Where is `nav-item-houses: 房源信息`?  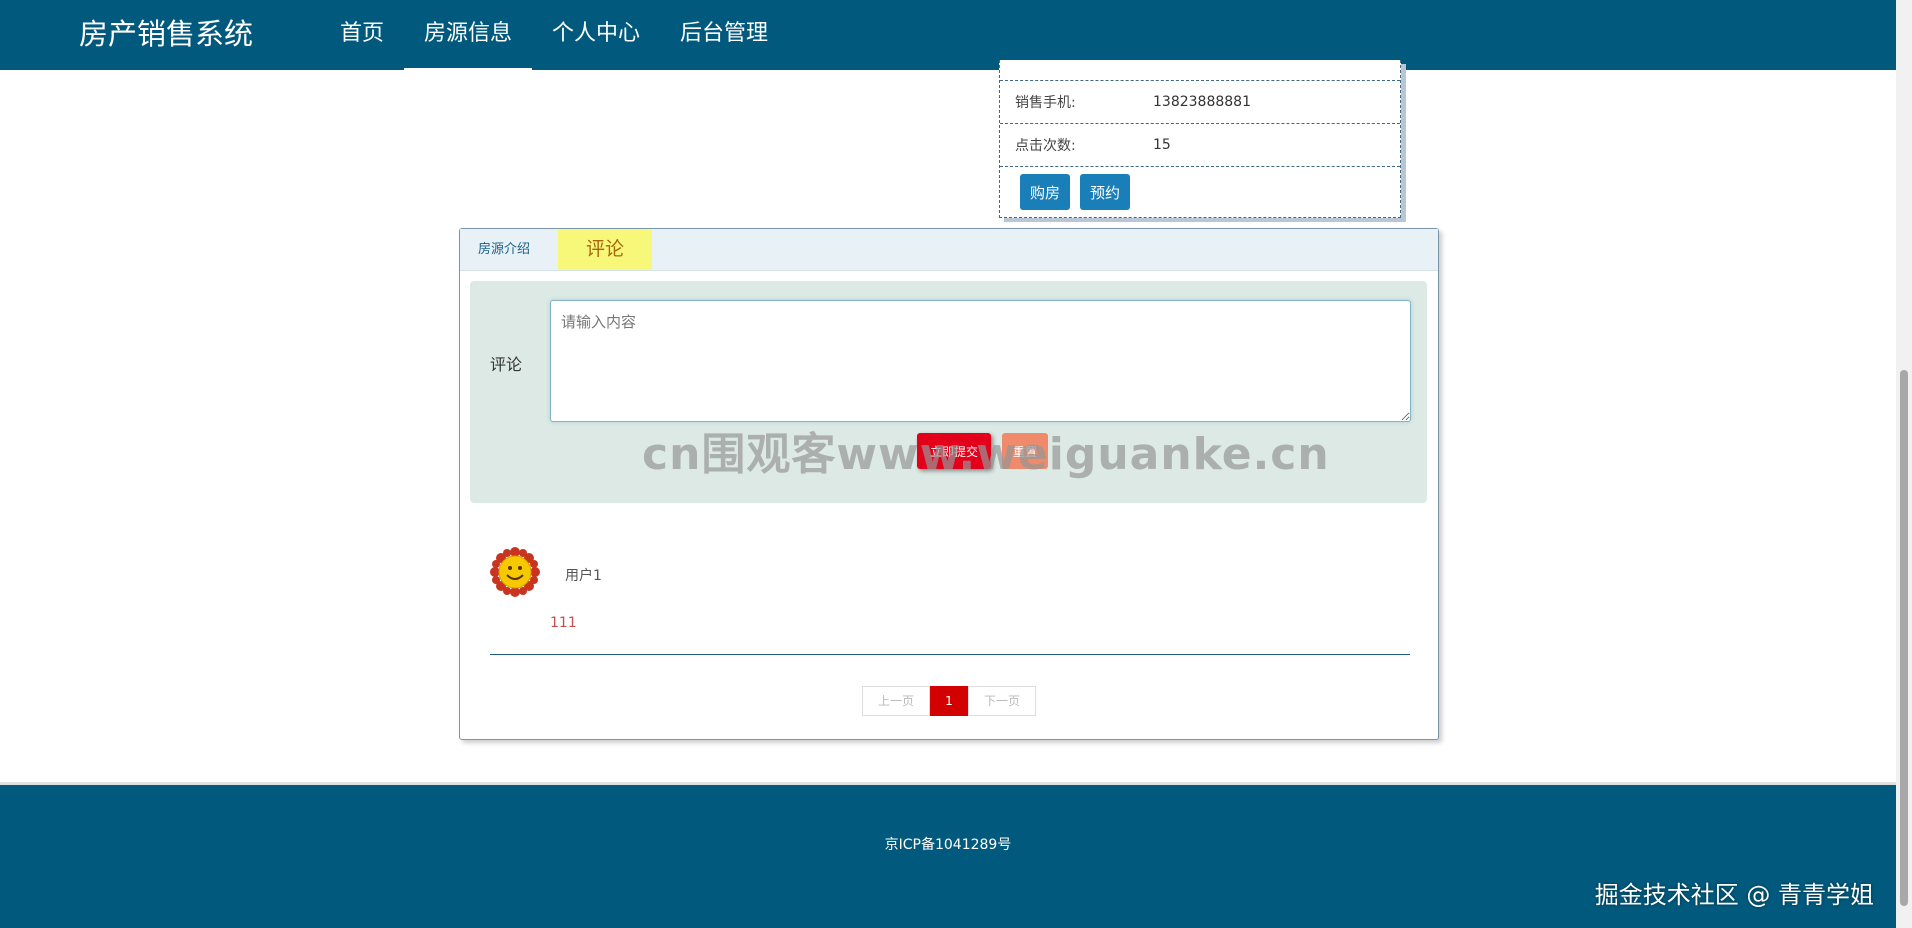 nav-item-houses: 房源信息 is located at coordinates (468, 35).